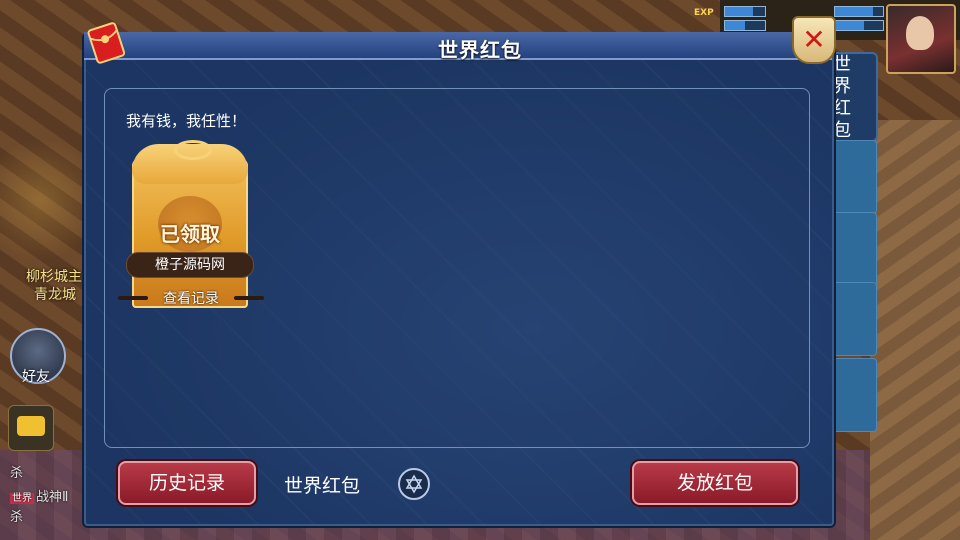  I want to click on history-button: 历史记录, so click(187, 483).